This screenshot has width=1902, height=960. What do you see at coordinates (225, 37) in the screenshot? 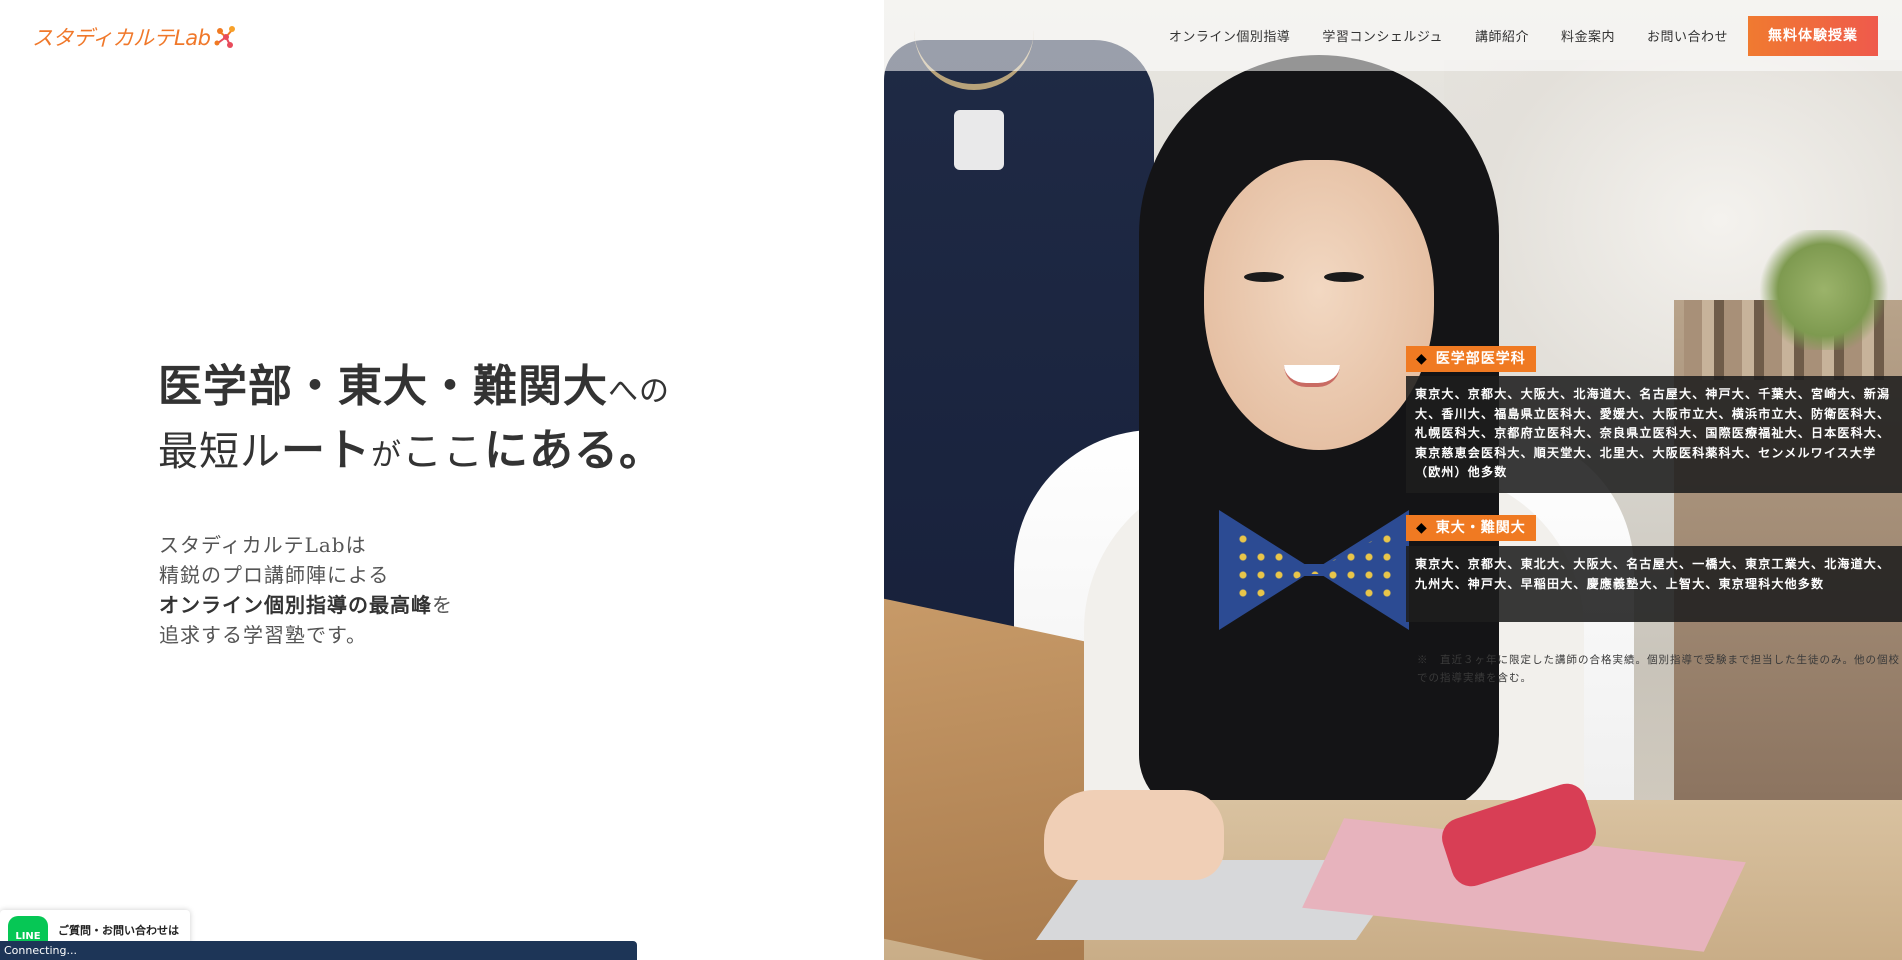
I see `molecule-icon` at bounding box center [225, 37].